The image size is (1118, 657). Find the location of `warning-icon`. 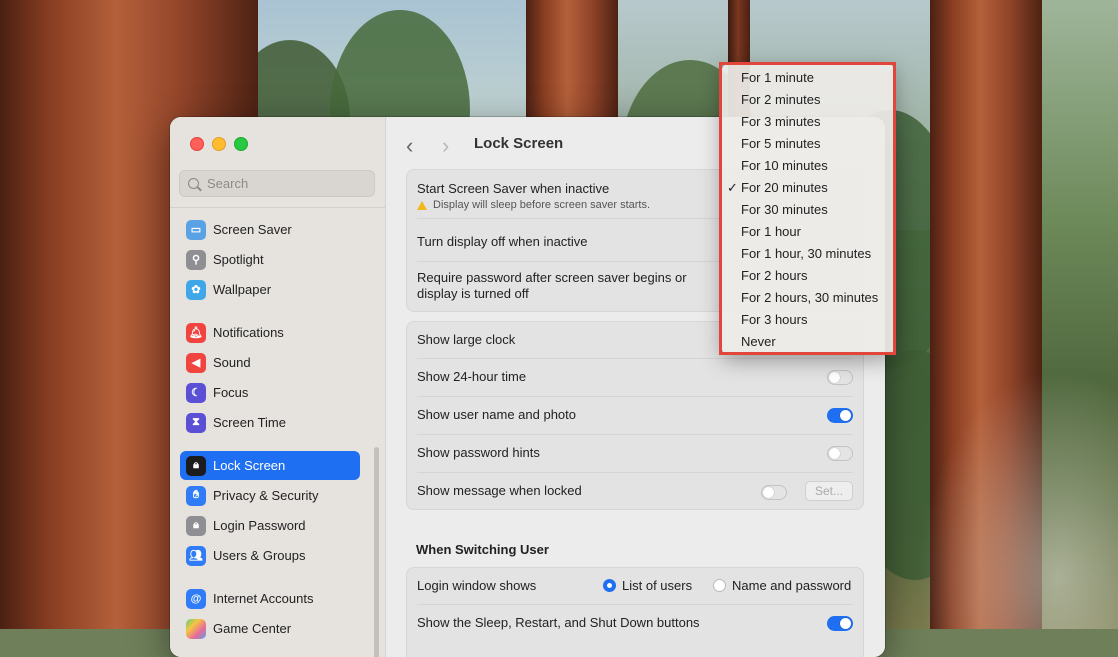

warning-icon is located at coordinates (422, 205).